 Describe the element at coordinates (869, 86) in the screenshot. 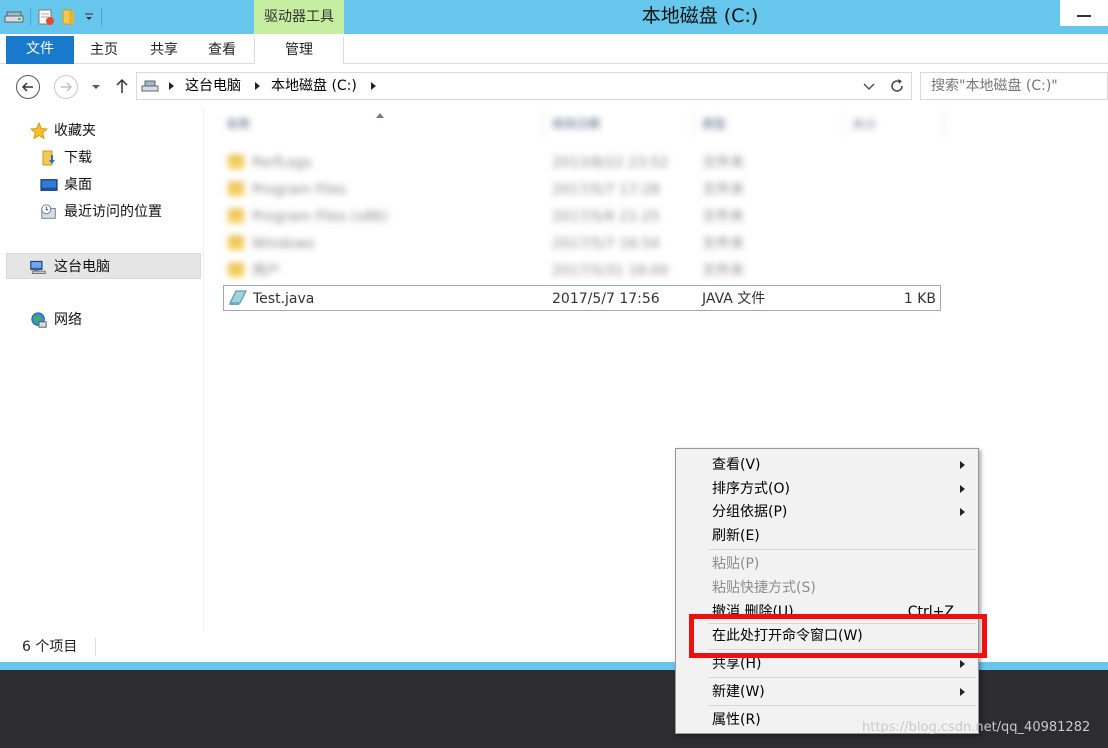

I see `address-history-dropdown` at that location.